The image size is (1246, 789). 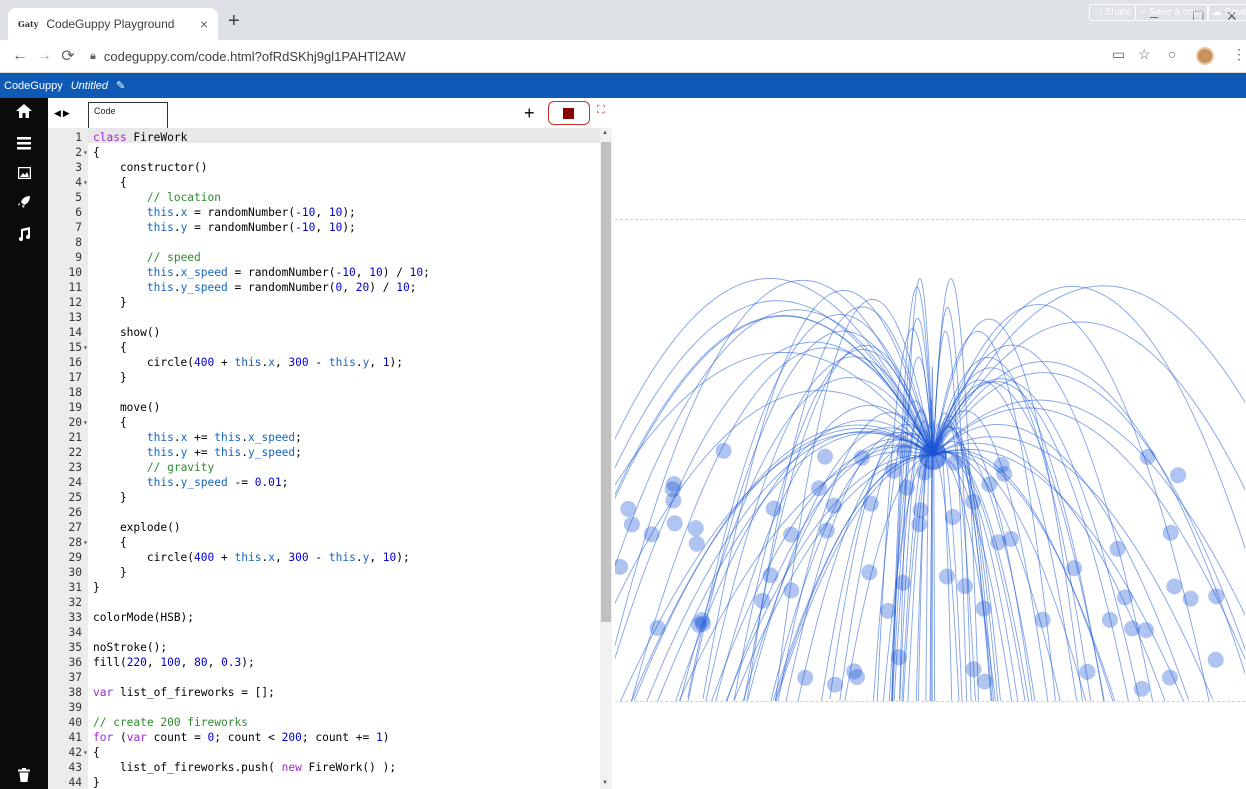 I want to click on code-file-tab: Code, so click(x=128, y=115).